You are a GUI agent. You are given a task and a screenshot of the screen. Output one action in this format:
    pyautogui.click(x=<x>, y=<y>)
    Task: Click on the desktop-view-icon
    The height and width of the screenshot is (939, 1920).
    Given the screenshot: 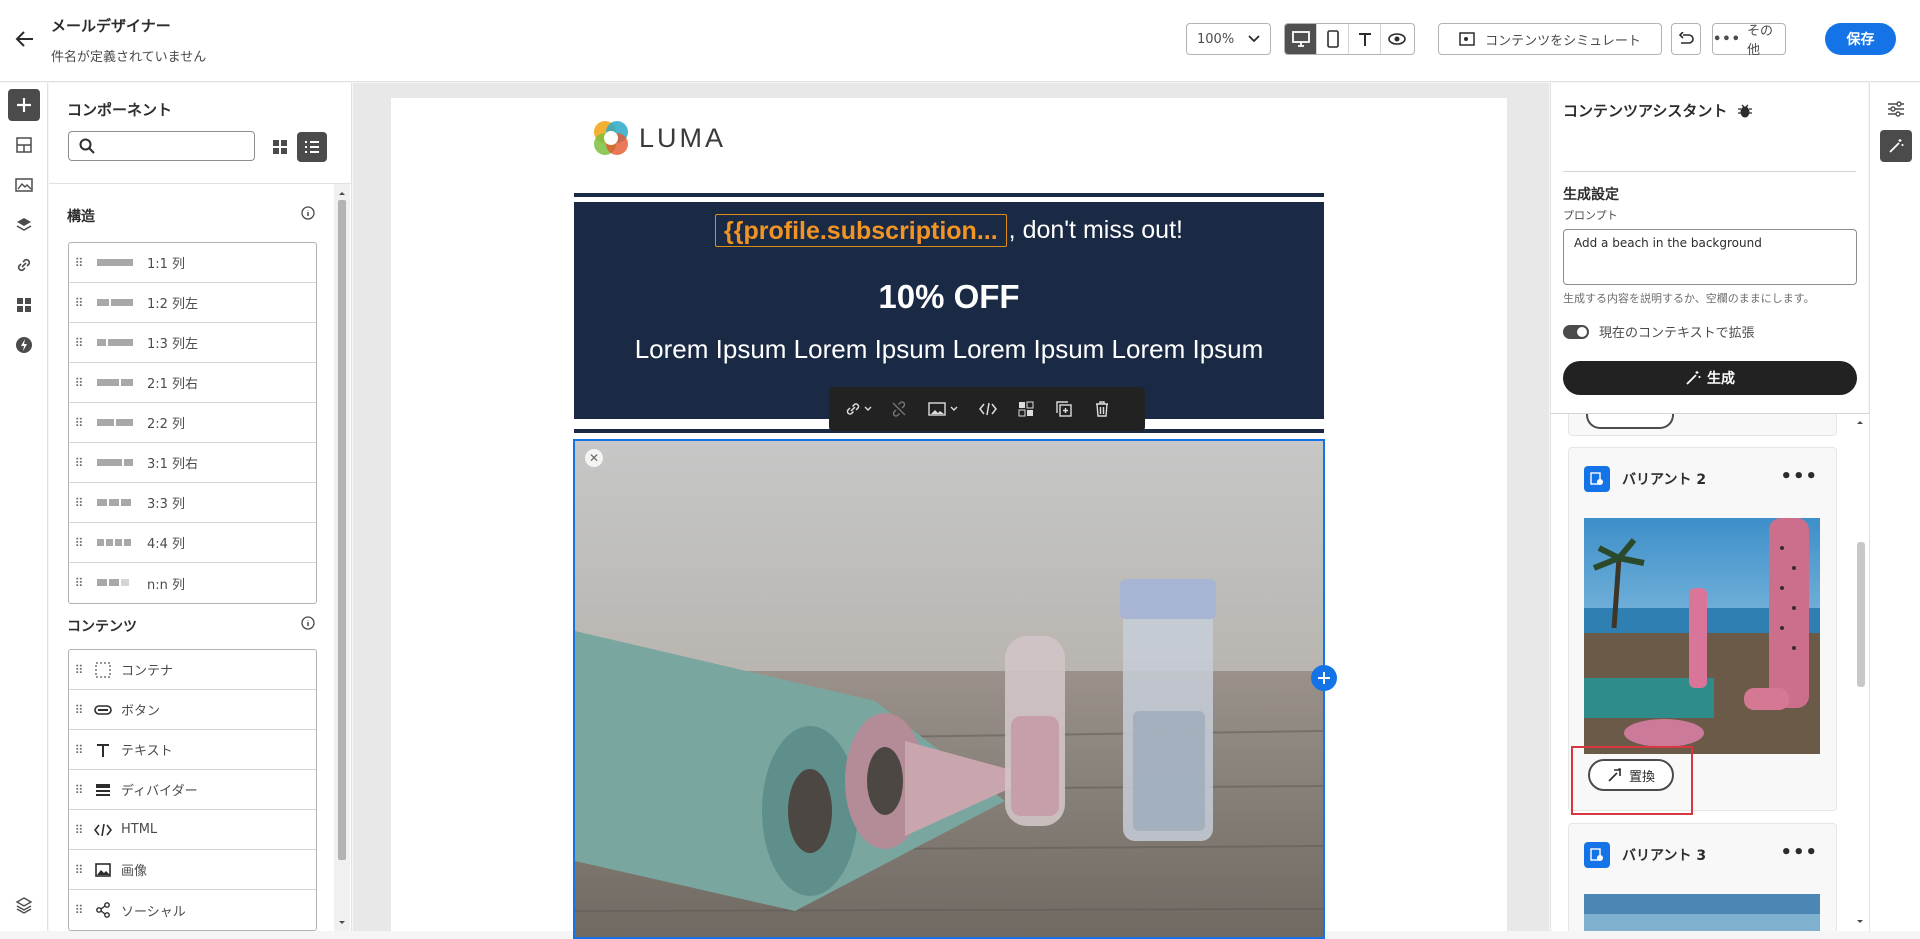 What is the action you would take?
    pyautogui.click(x=1301, y=39)
    